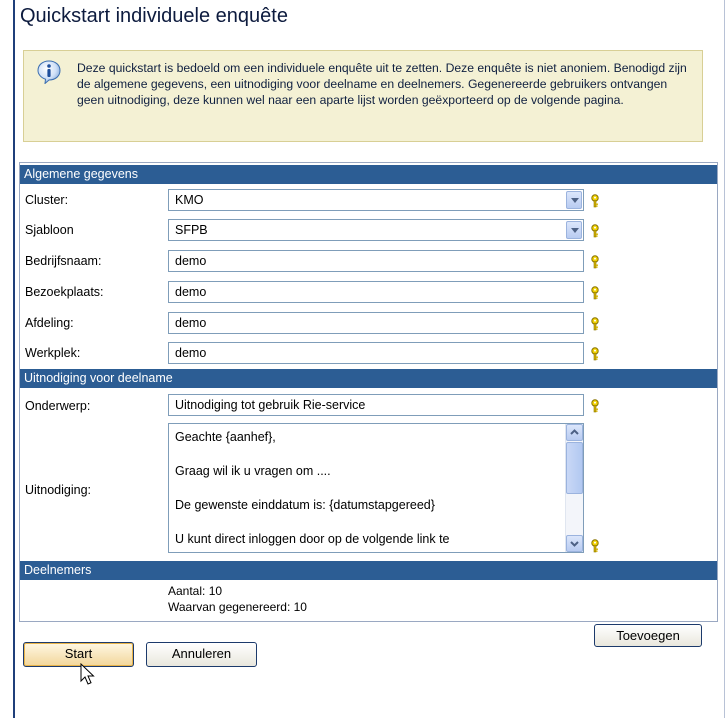 This screenshot has height=718, width=727. I want to click on bezoekplaats-label: Bezoekplaats:, so click(64, 292).